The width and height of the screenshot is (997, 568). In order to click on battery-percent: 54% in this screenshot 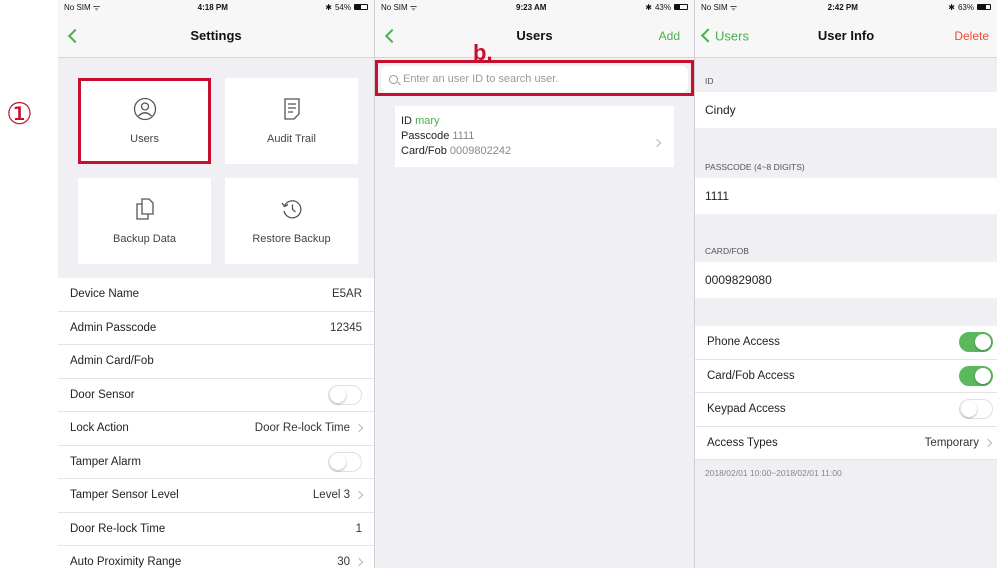, I will do `click(342, 7)`.